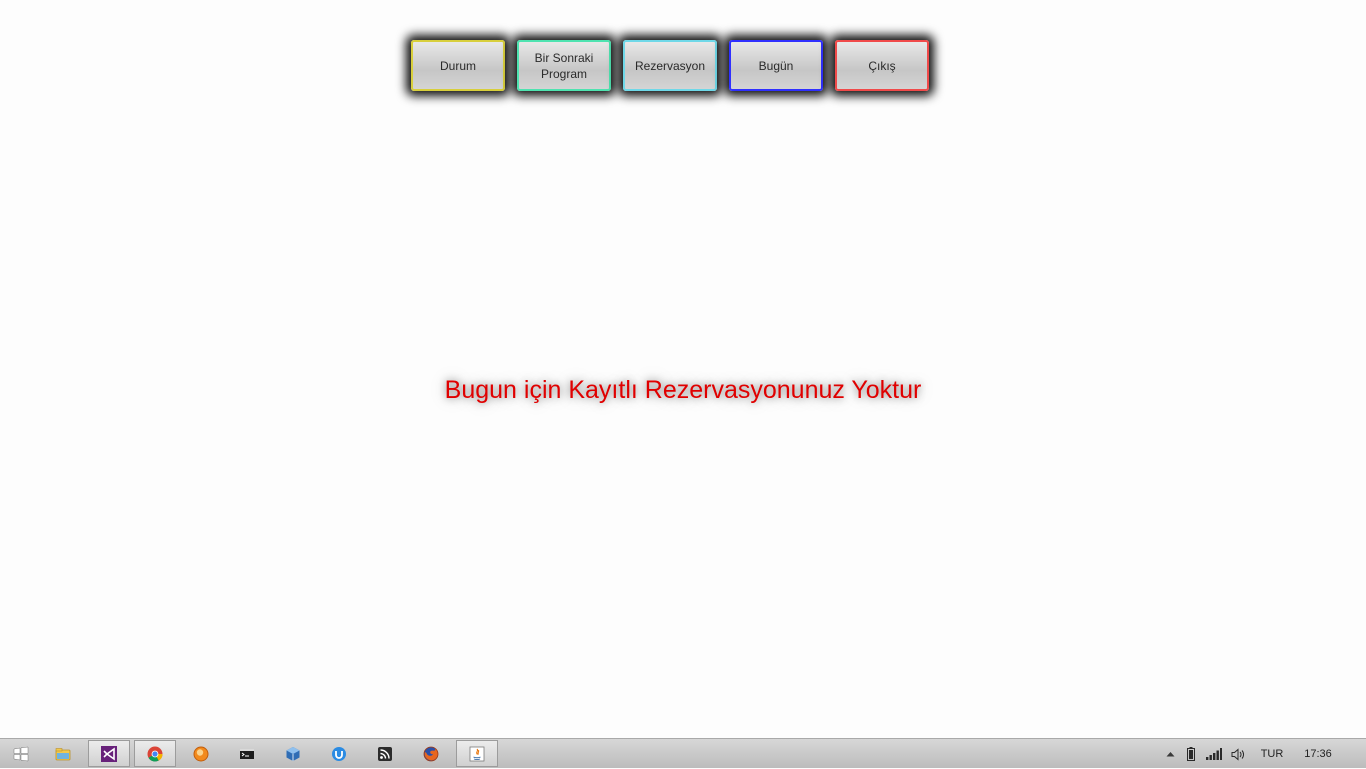 This screenshot has height=769, width=1366. I want to click on cikis-label: Çıkış, so click(882, 65).